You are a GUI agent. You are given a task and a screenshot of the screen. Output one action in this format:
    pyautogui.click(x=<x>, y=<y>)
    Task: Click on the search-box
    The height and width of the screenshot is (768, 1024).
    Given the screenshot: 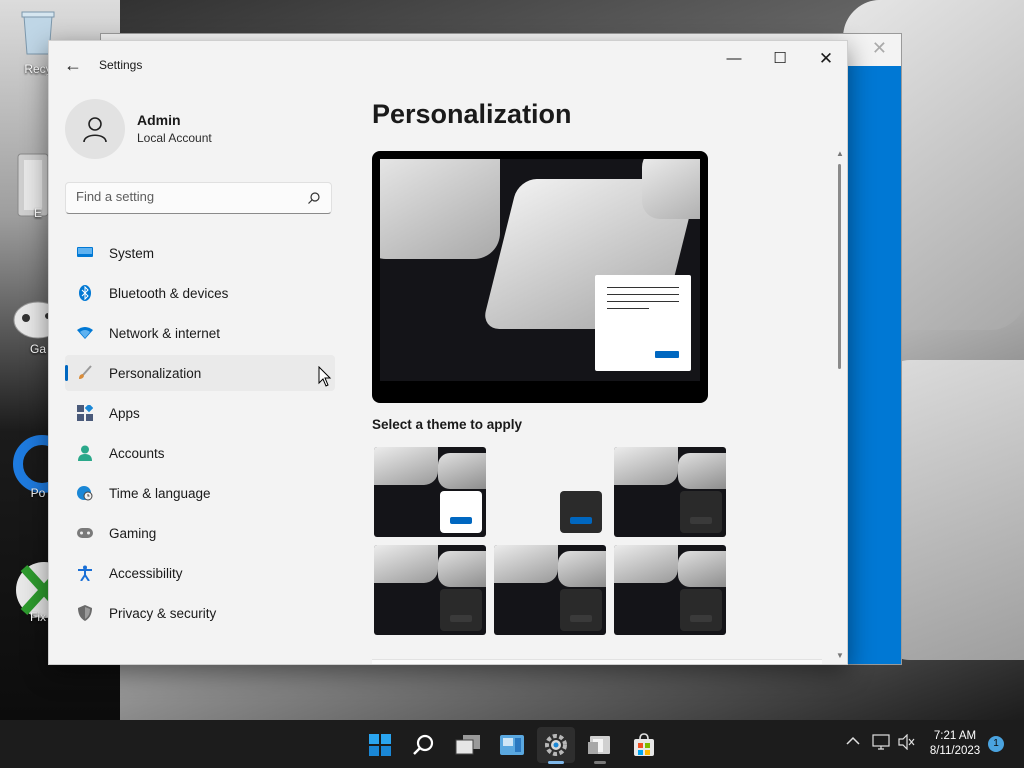 What is the action you would take?
    pyautogui.click(x=198, y=198)
    